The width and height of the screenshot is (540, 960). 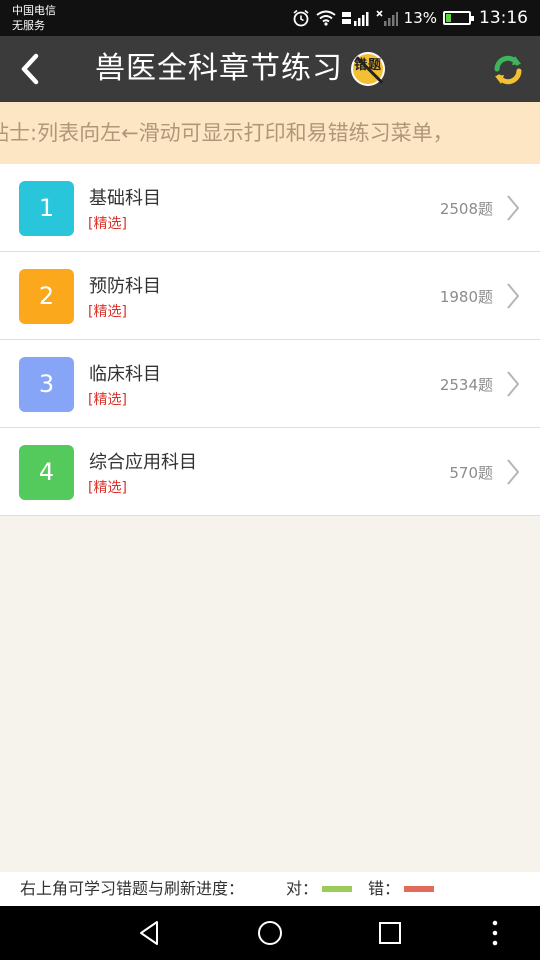 I want to click on question-count: 1980题, so click(x=466, y=297).